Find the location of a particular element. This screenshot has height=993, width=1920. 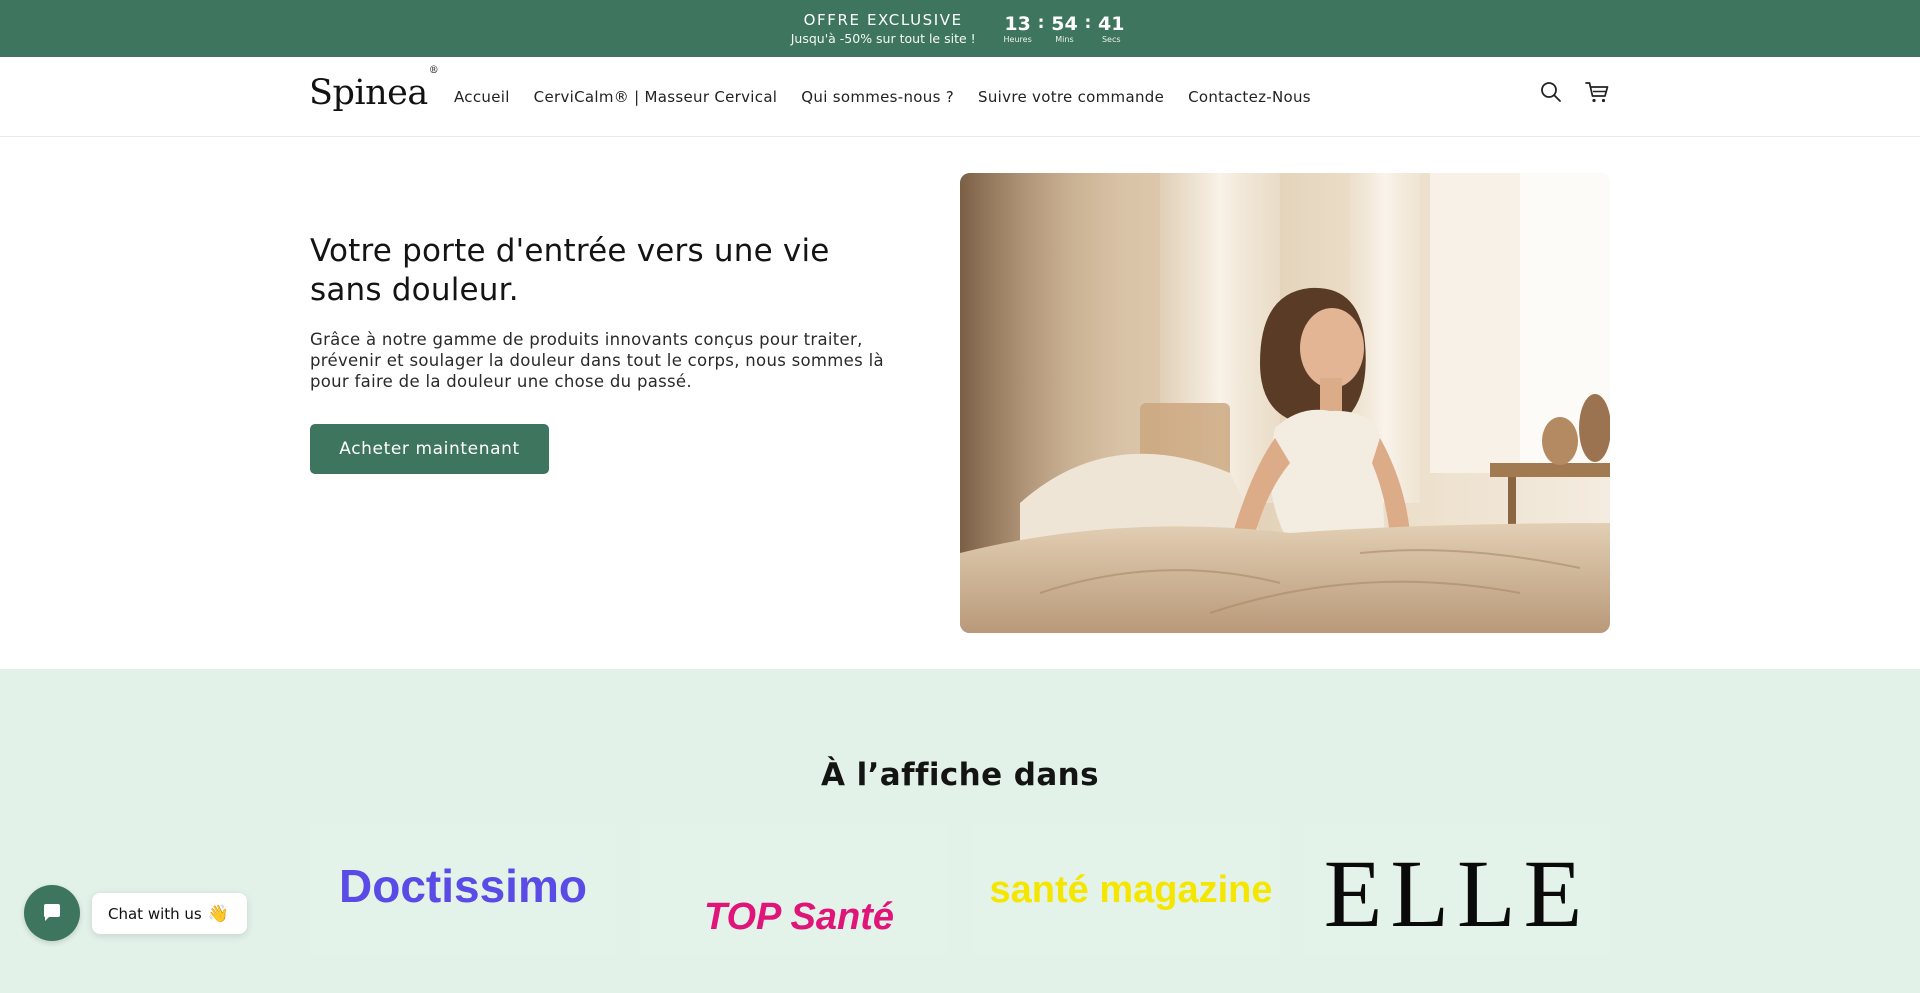

sante-magazine-logo: santé magazine is located at coordinates (1125, 889).